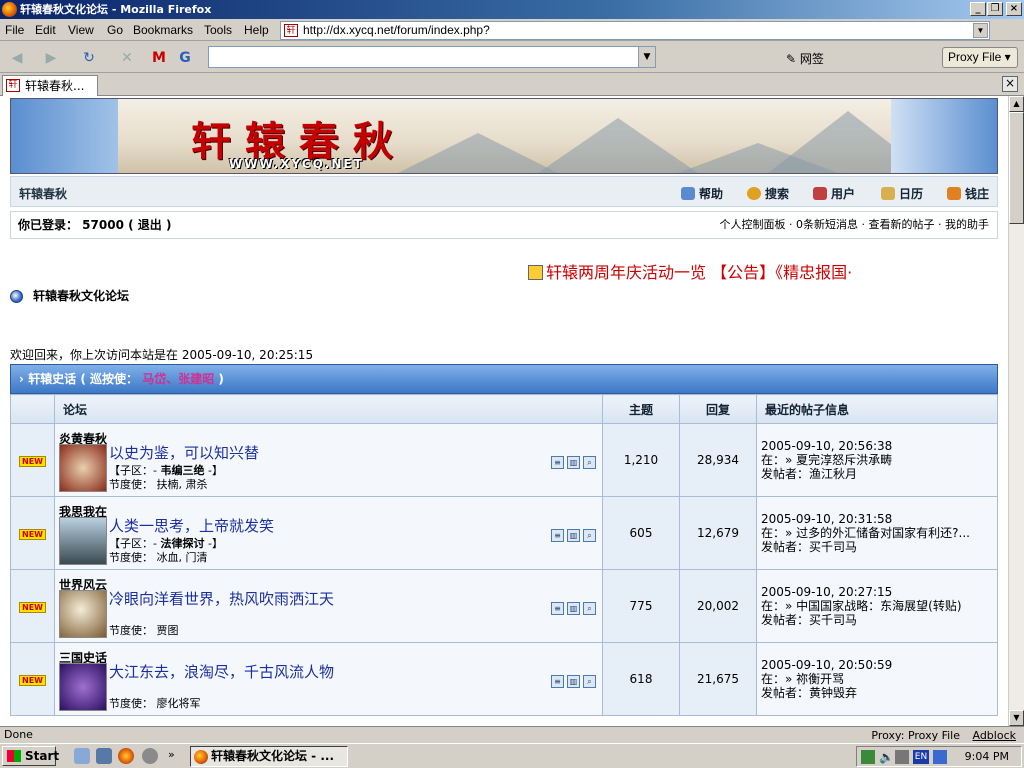  What do you see at coordinates (218, 30) in the screenshot?
I see `menu-tools: Tools` at bounding box center [218, 30].